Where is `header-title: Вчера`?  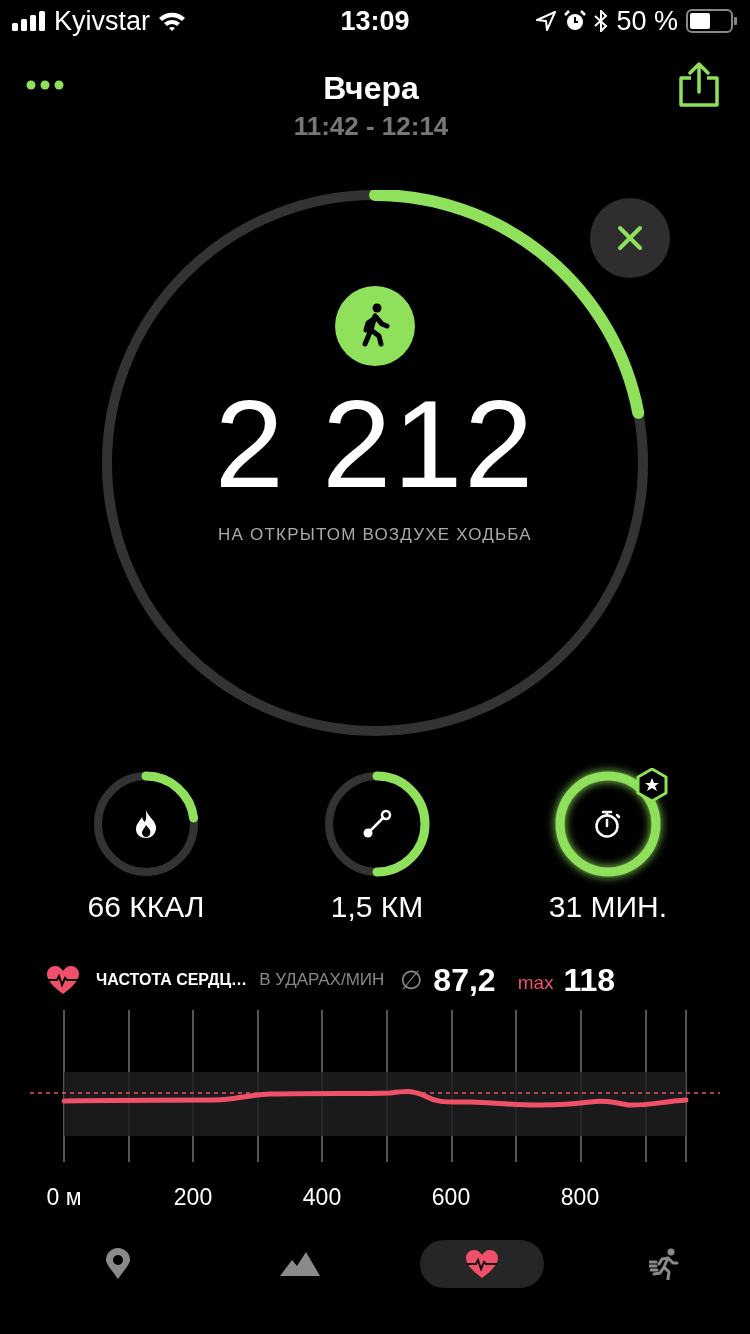 header-title: Вчера is located at coordinates (371, 88).